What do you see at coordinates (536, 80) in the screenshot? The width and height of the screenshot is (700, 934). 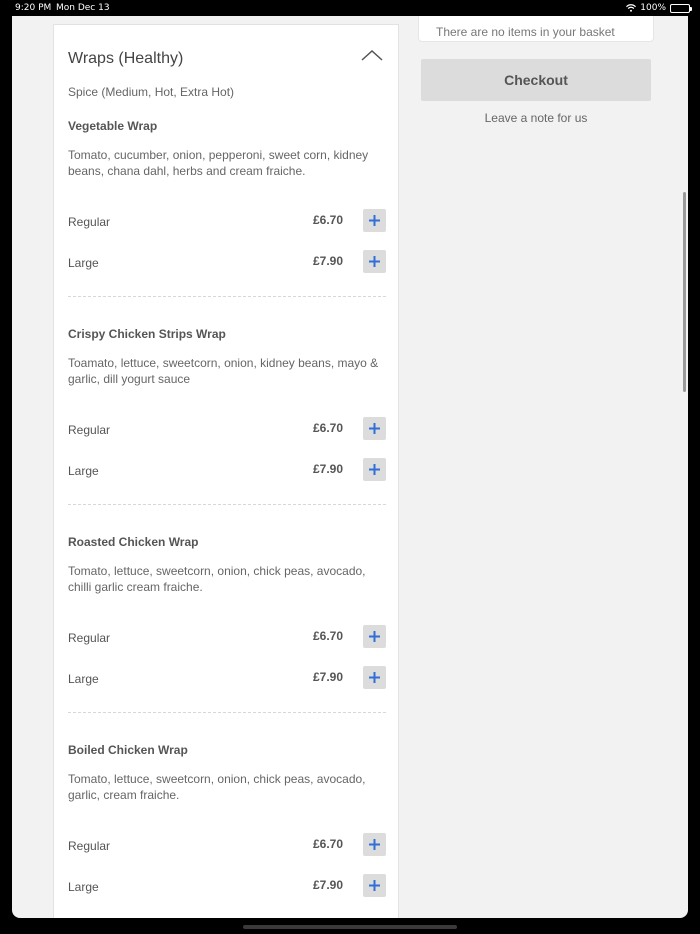 I see `checkout-button: Checkout` at bounding box center [536, 80].